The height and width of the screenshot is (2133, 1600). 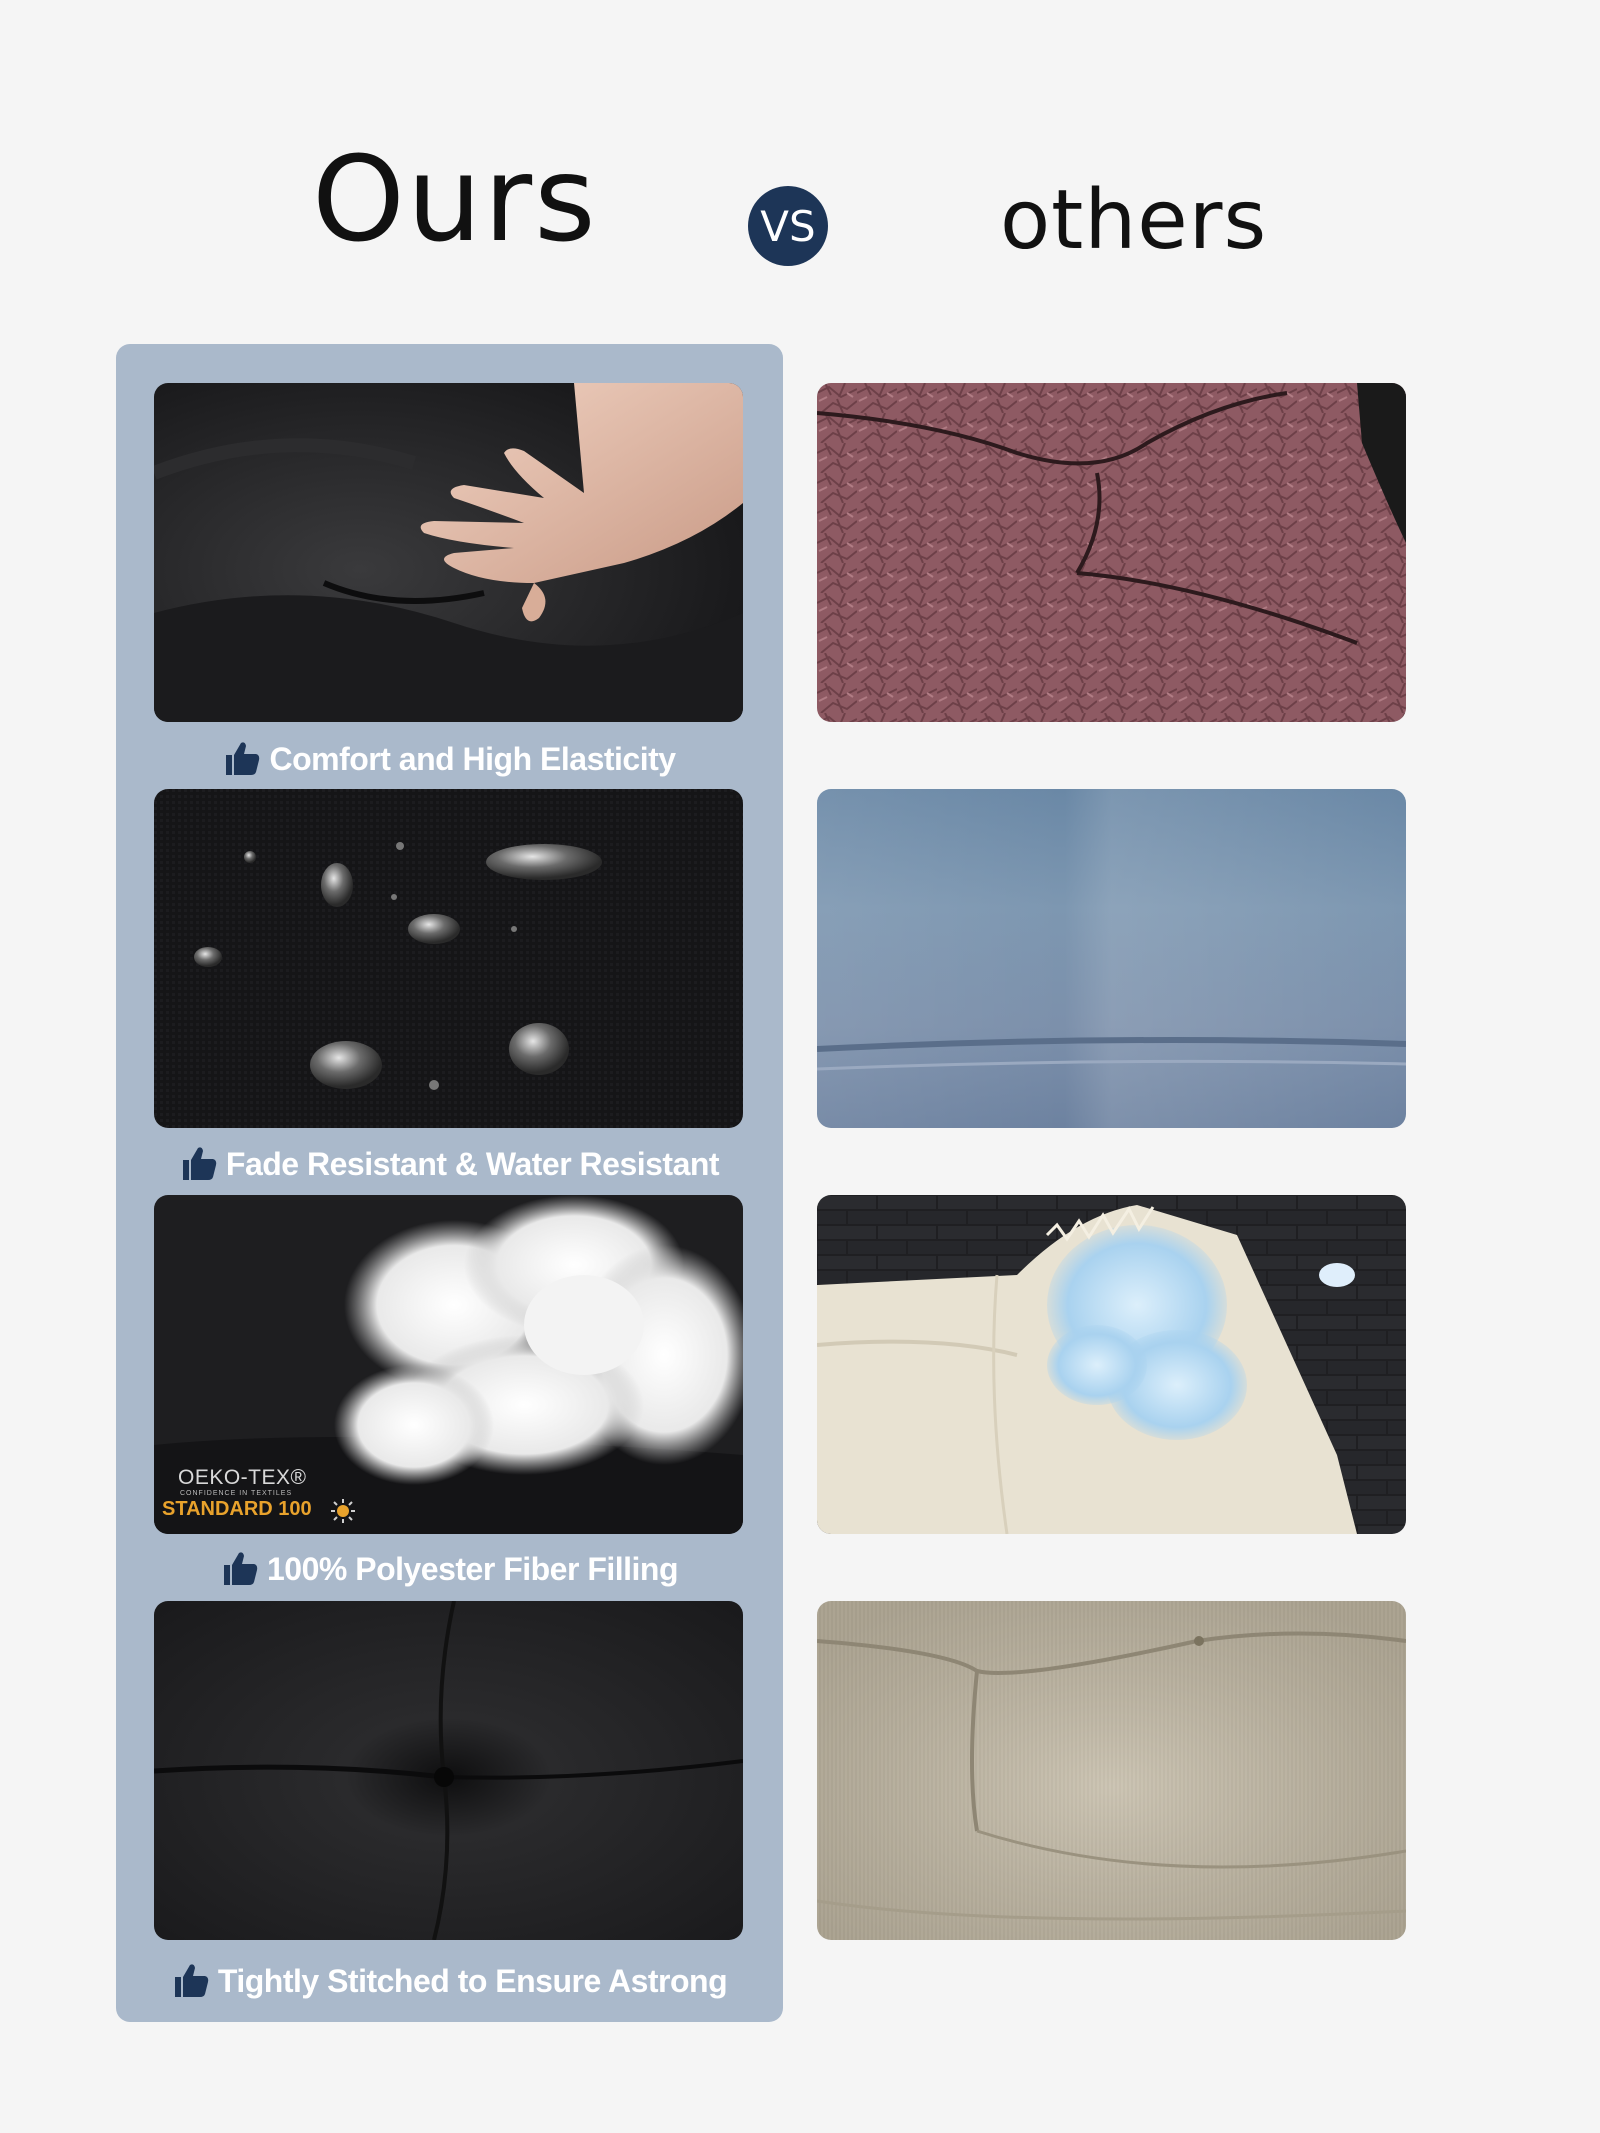 What do you see at coordinates (448, 552) in the screenshot?
I see `ours-photo-comfort` at bounding box center [448, 552].